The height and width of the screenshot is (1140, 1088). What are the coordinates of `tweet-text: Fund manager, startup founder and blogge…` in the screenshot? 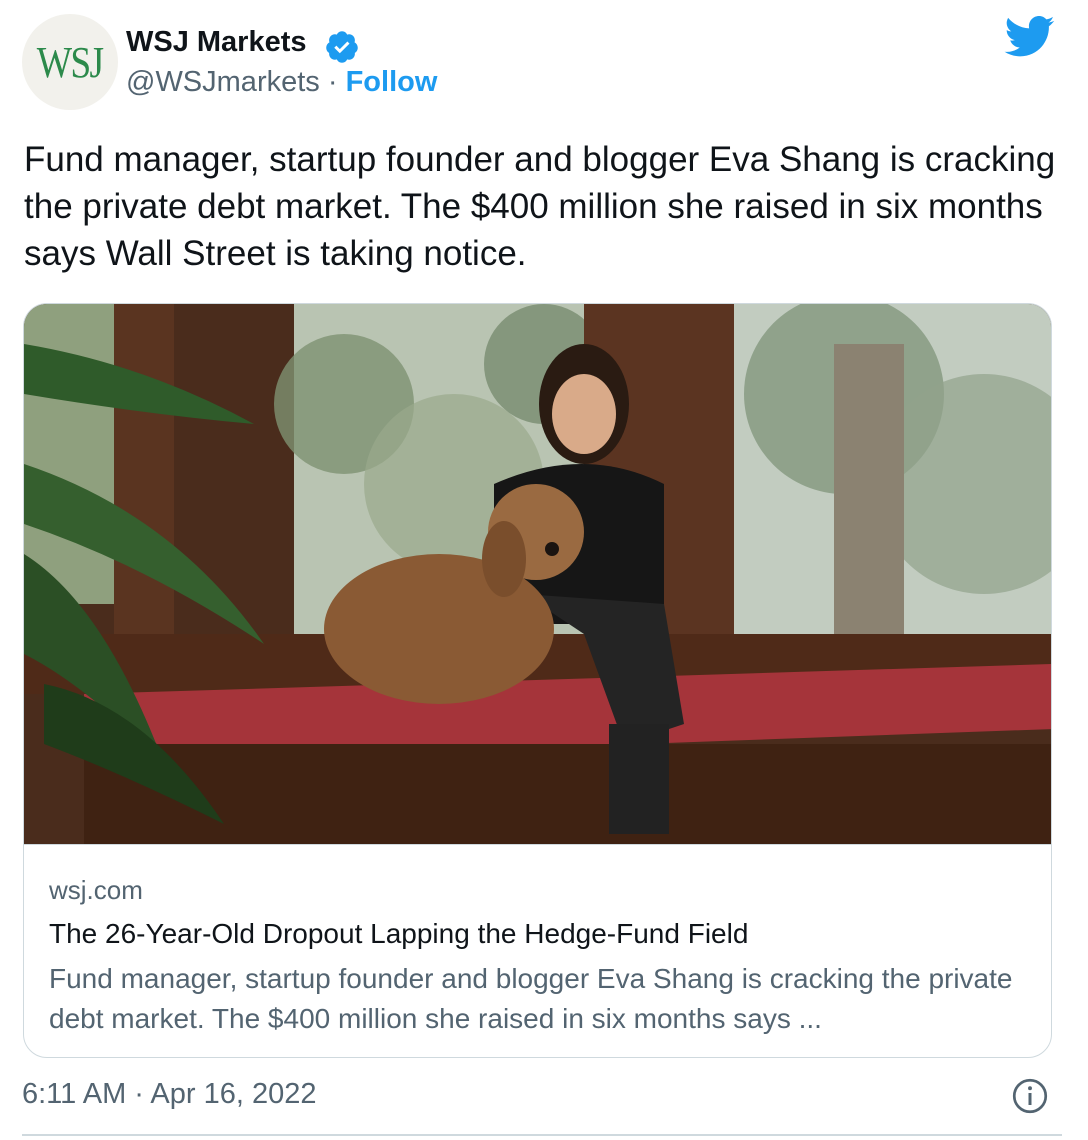 It's located at (540, 206).